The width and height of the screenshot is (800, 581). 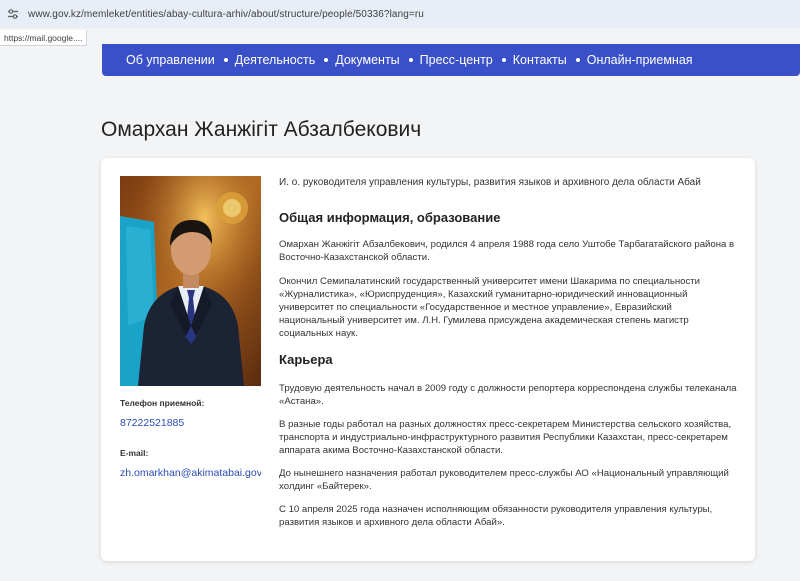 I want to click on nav-item-label: Онлайн-приемная, so click(x=639, y=60).